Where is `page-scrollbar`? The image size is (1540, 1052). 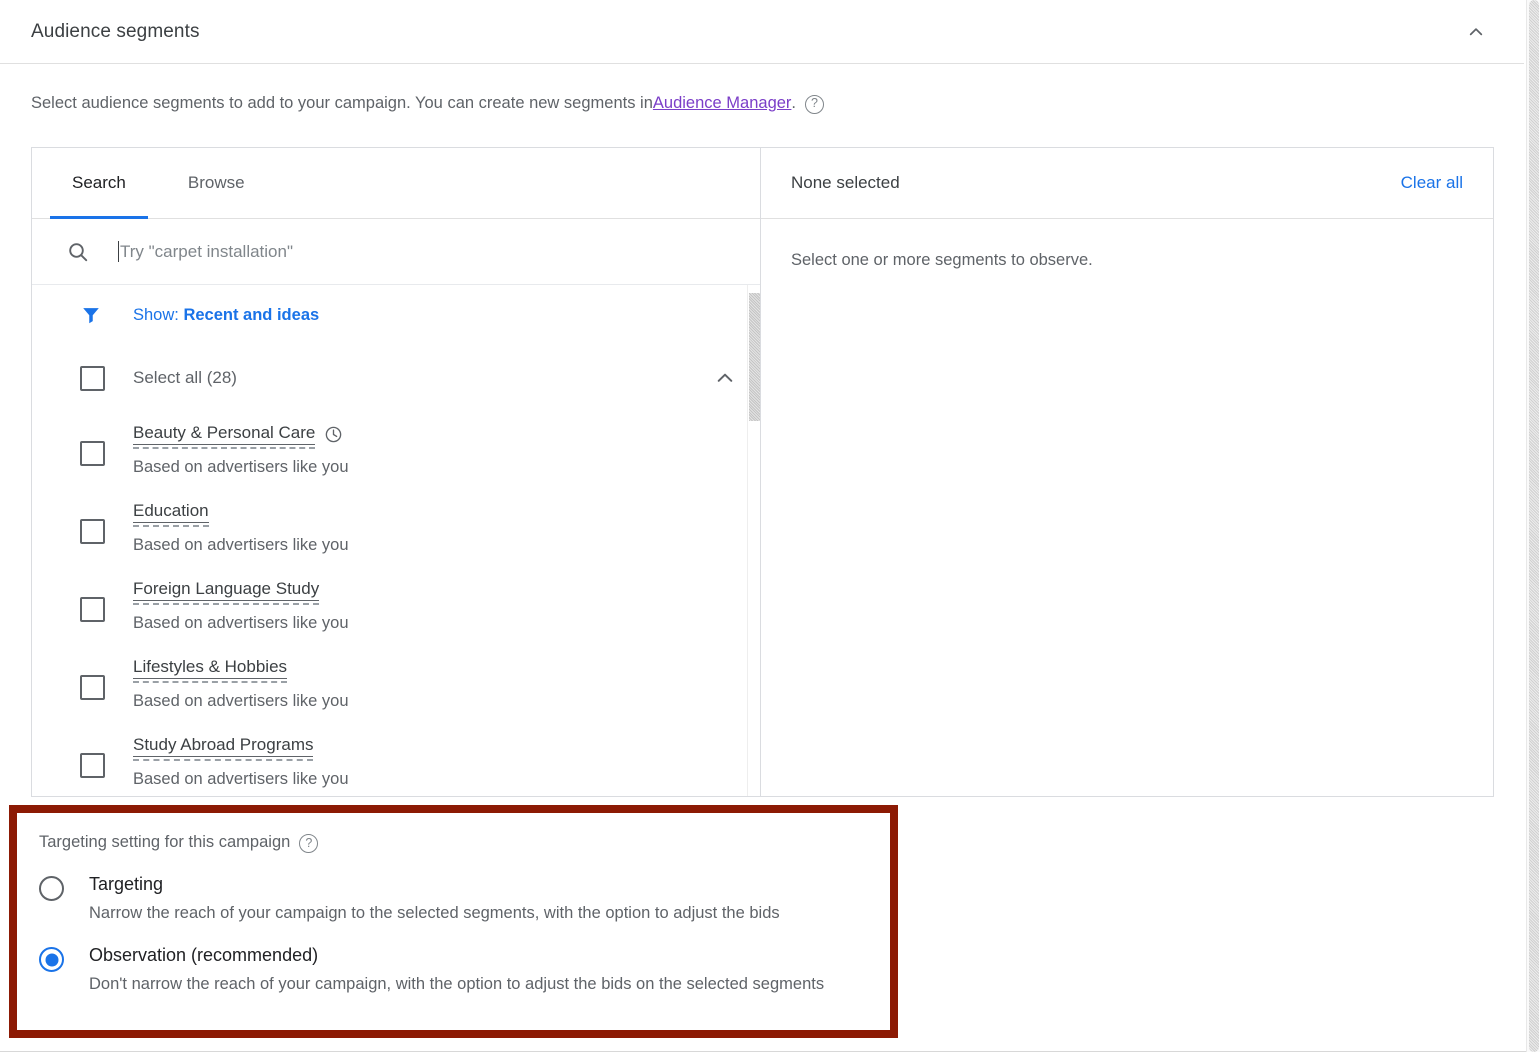
page-scrollbar is located at coordinates (1533, 526).